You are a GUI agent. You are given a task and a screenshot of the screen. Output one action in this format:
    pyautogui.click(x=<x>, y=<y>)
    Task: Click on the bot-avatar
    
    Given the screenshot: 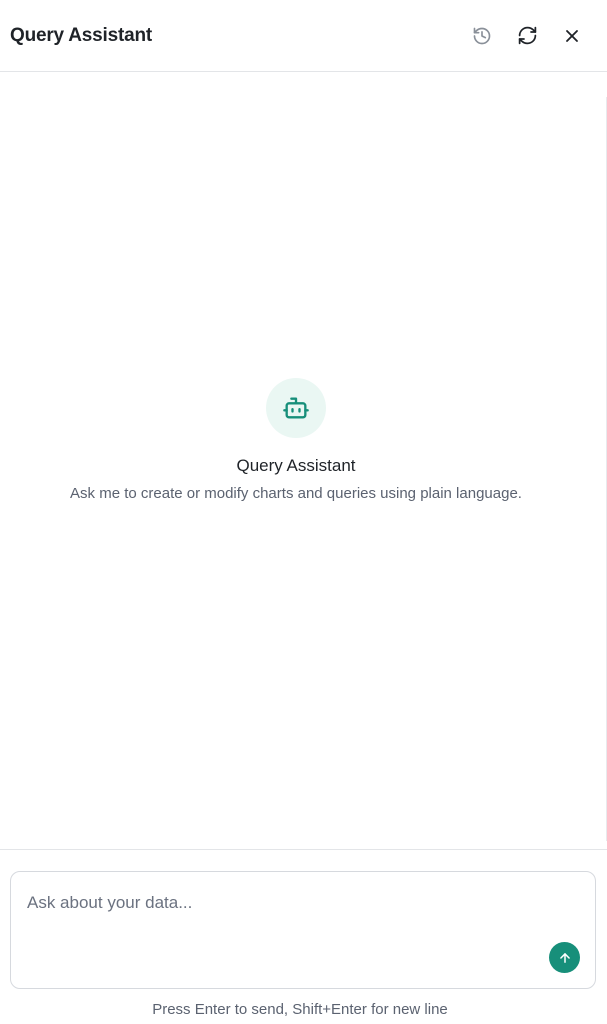 What is the action you would take?
    pyautogui.click(x=296, y=408)
    